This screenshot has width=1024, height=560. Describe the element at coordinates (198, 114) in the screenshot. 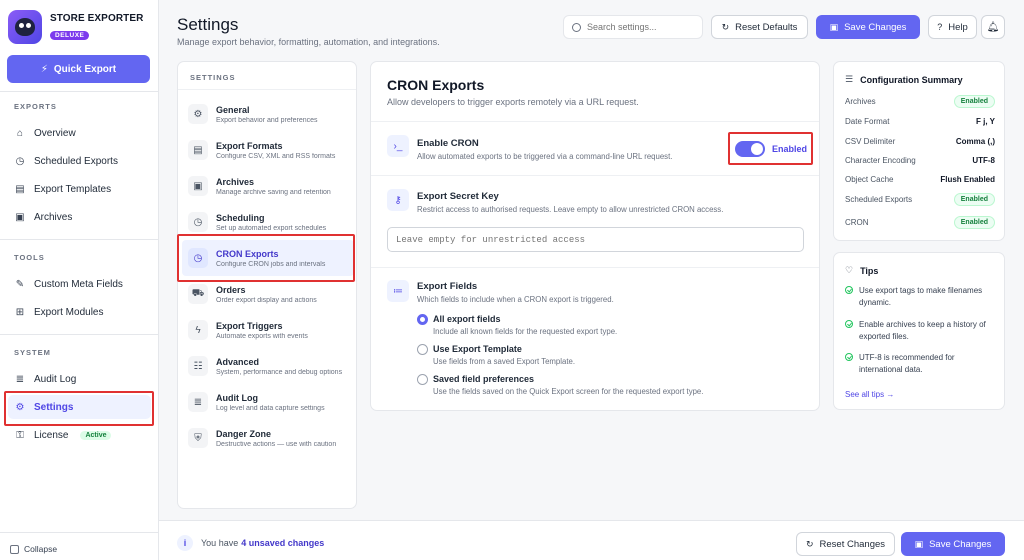

I see `gear-icon: ⚙` at that location.